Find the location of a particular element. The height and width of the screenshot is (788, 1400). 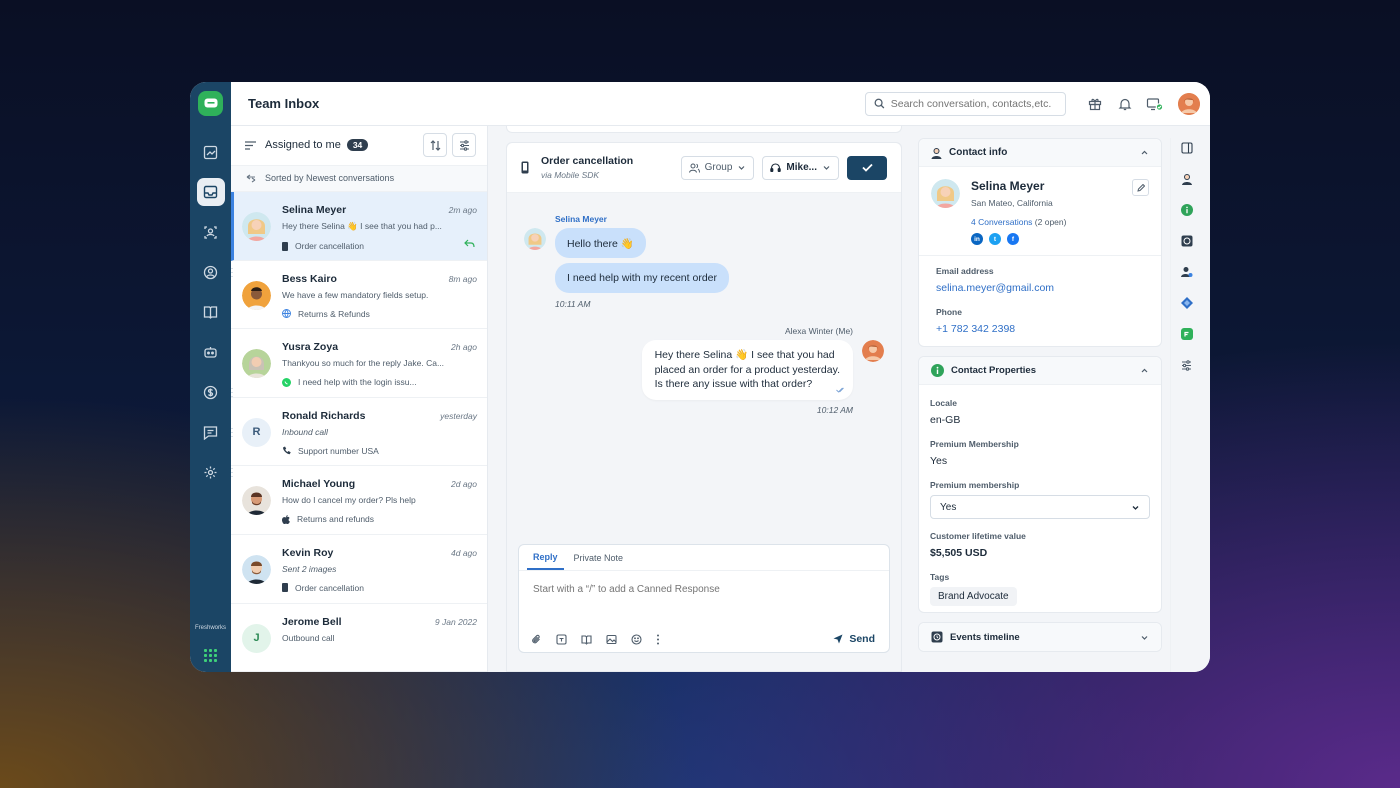

group-icon is located at coordinates (694, 168).